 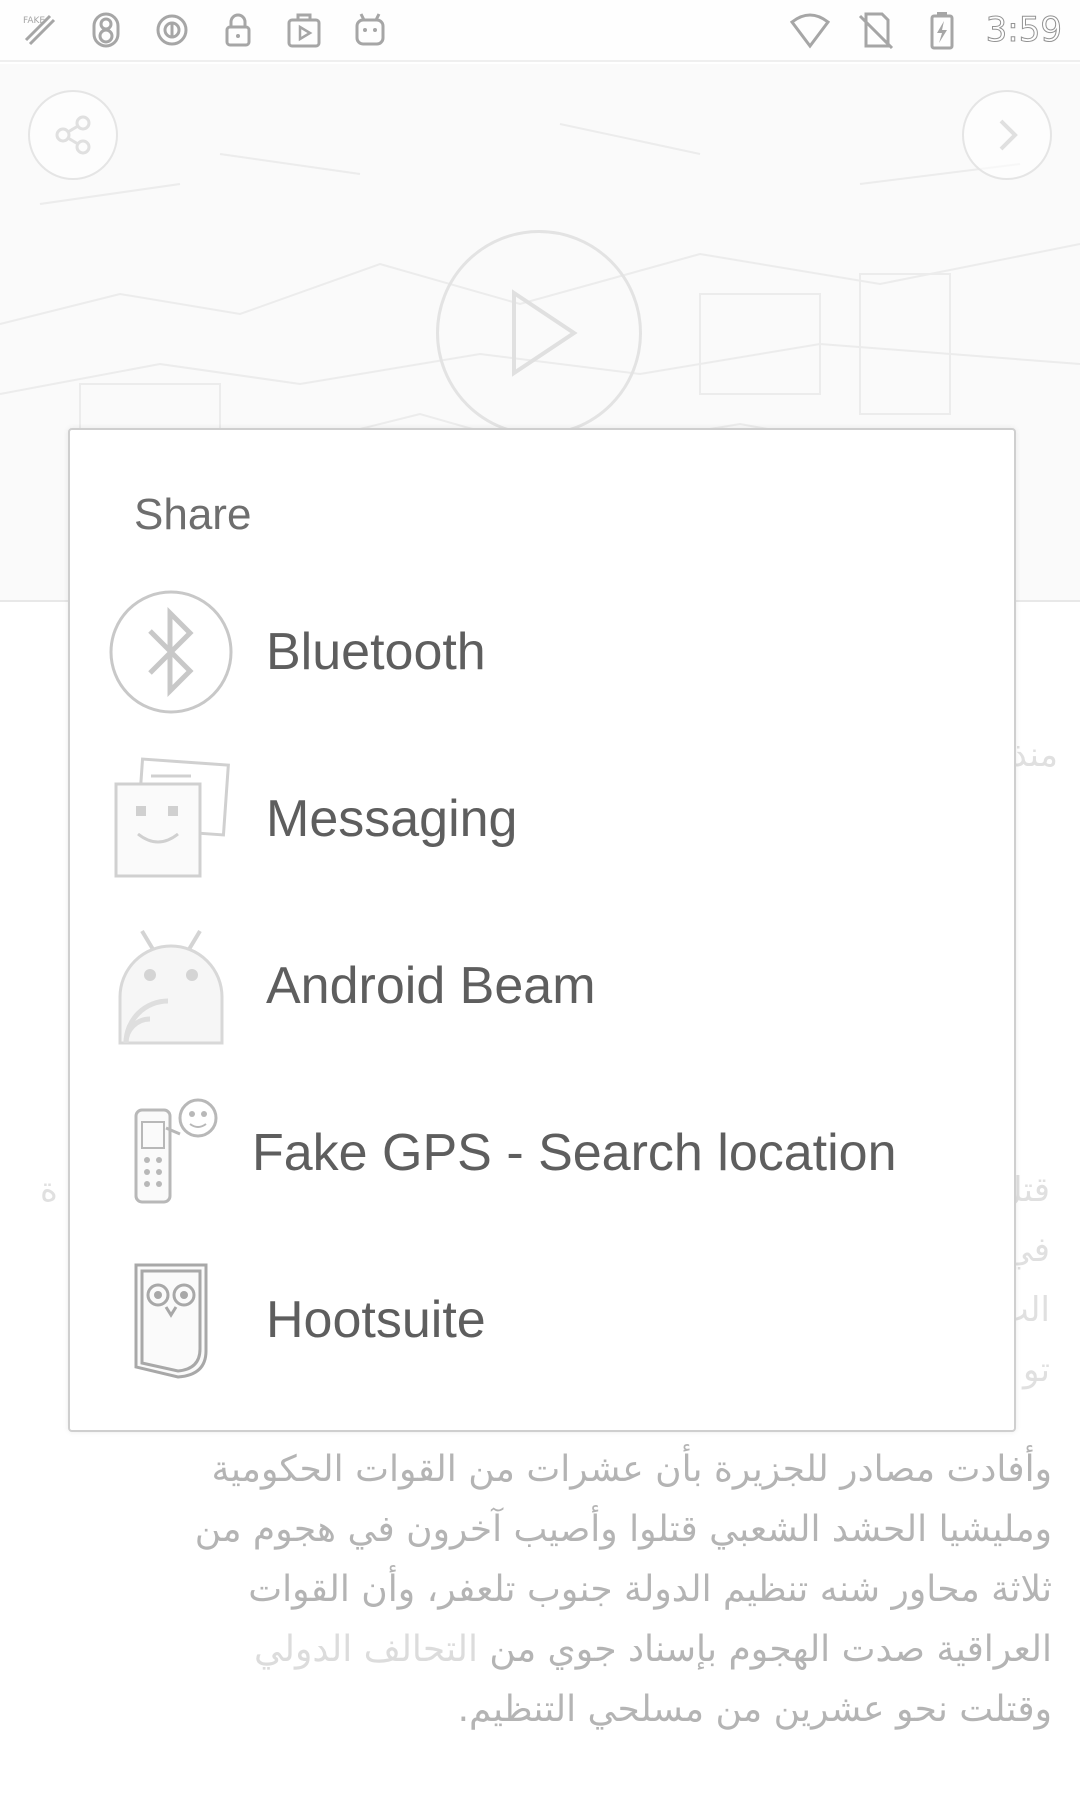 What do you see at coordinates (431, 986) in the screenshot?
I see `share-item-label: Android Beam` at bounding box center [431, 986].